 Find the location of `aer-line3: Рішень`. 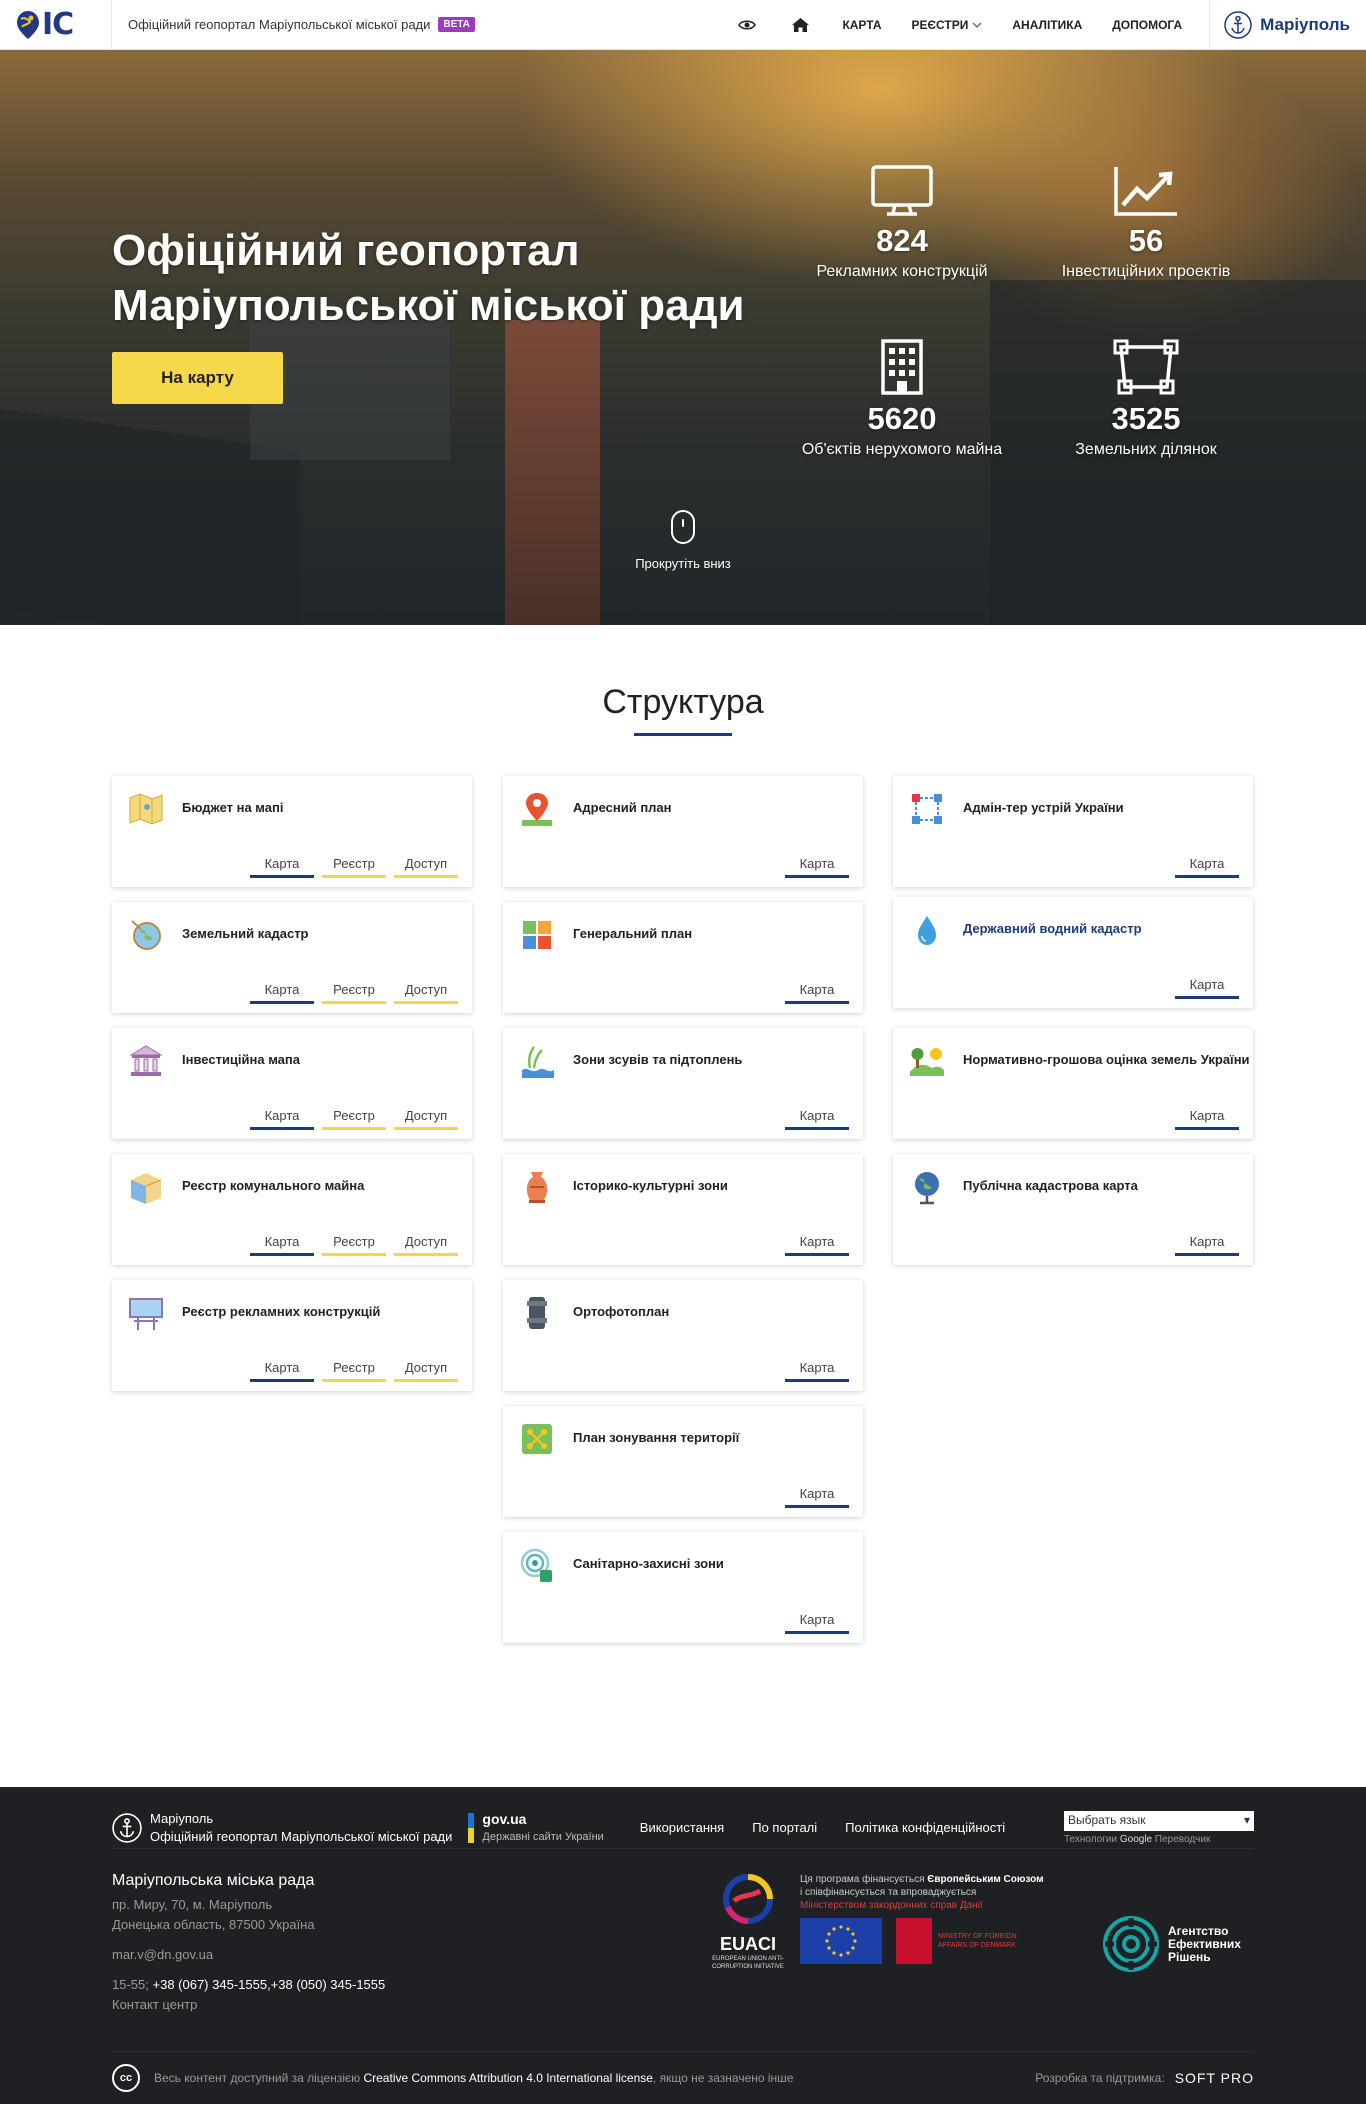

aer-line3: Рішень is located at coordinates (1189, 1956).